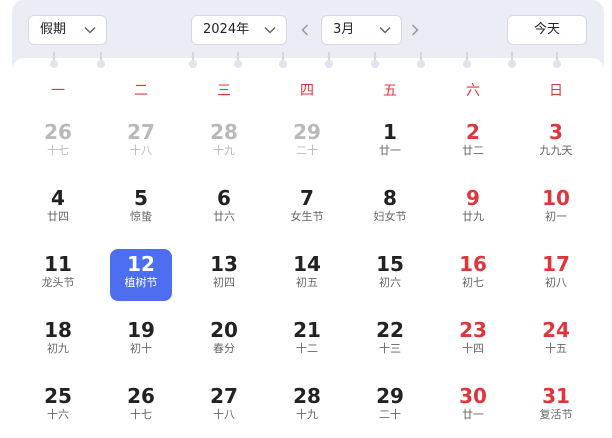 Image resolution: width=612 pixels, height=438 pixels. What do you see at coordinates (307, 264) in the screenshot?
I see `day-number: 14` at bounding box center [307, 264].